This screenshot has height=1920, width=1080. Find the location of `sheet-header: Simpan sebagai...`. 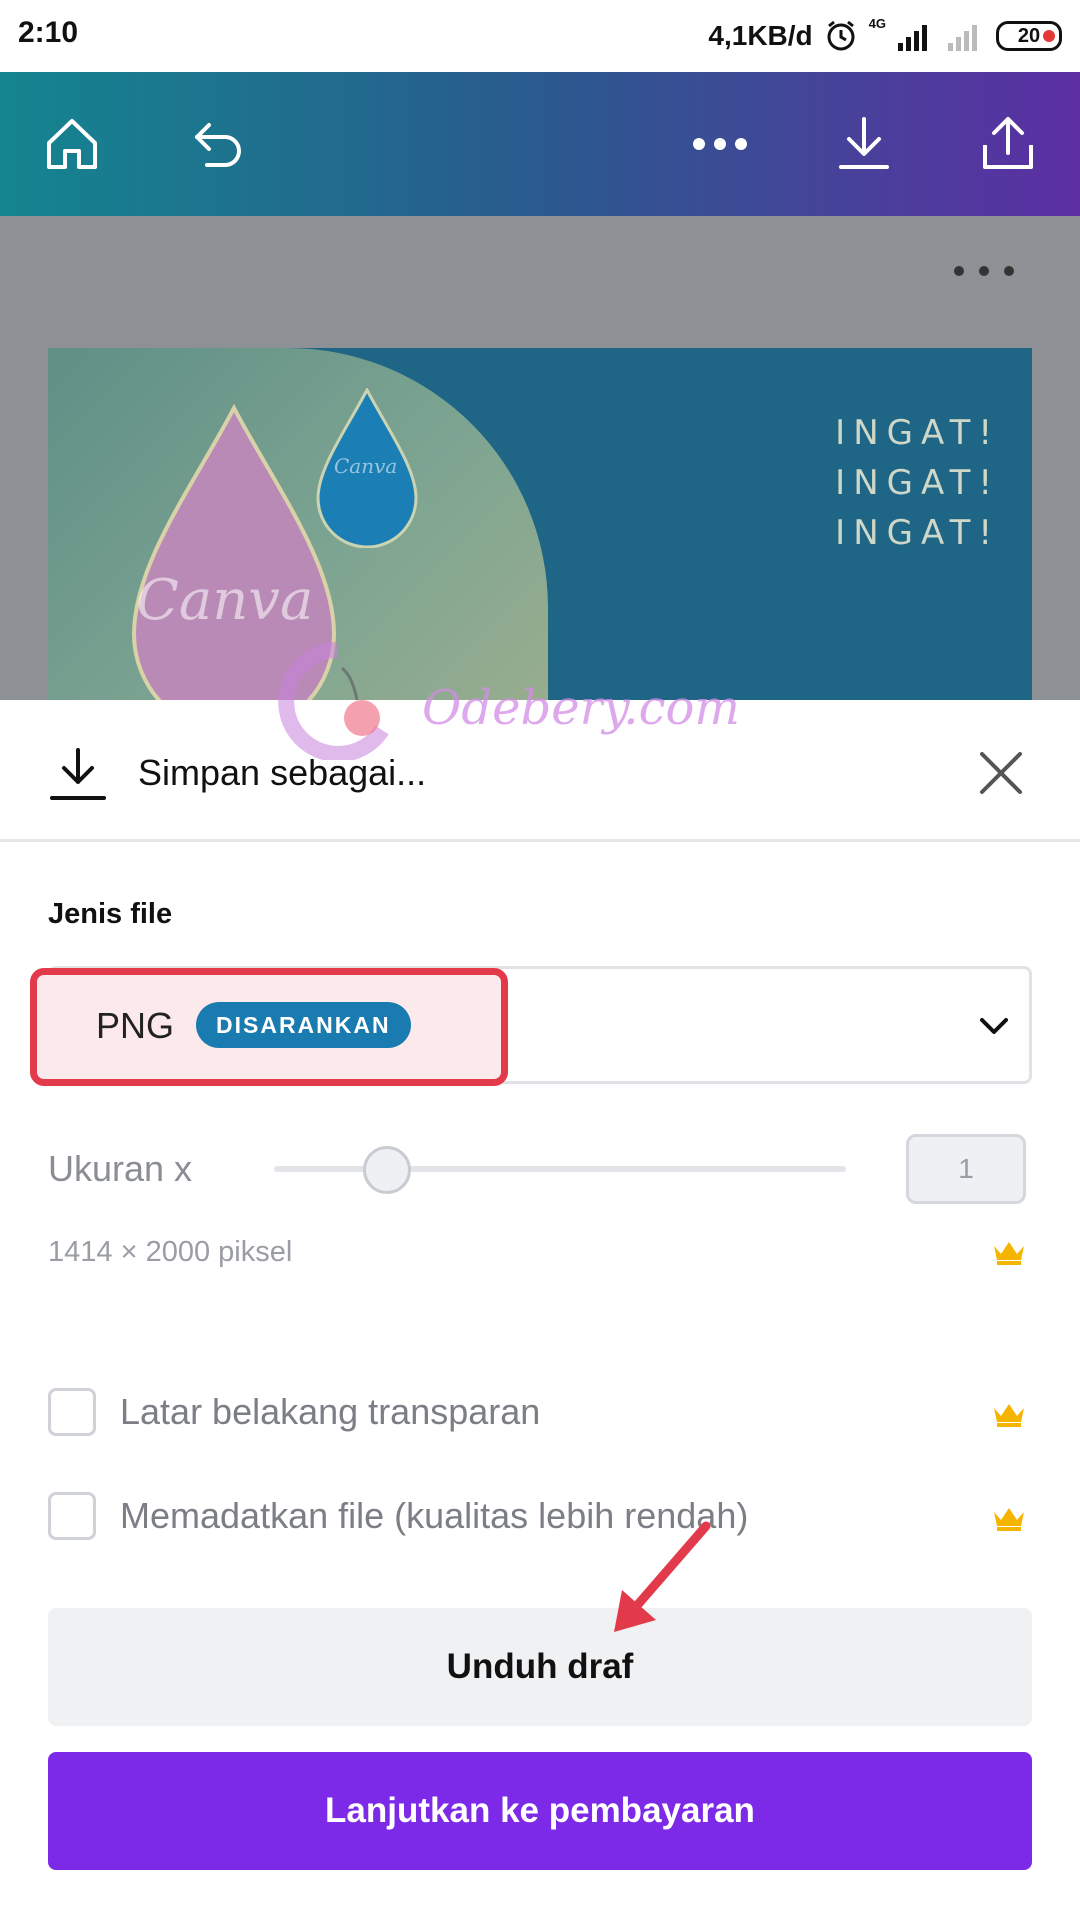

sheet-header: Simpan sebagai... is located at coordinates (540, 771).